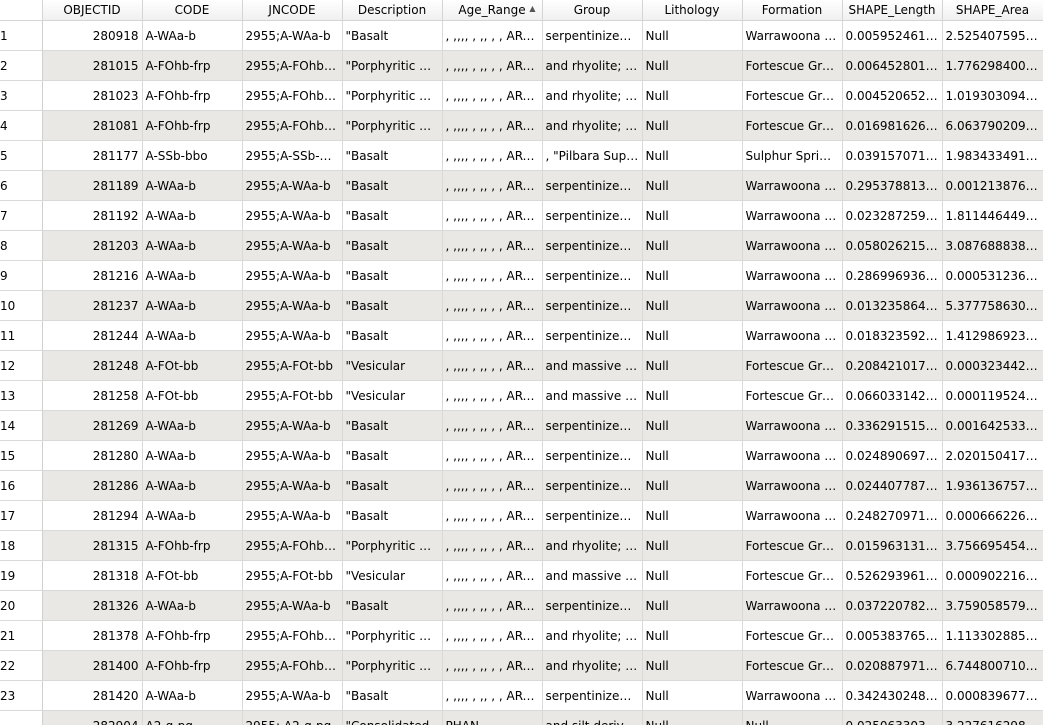  What do you see at coordinates (92, 635) in the screenshot?
I see `cell-objectid: 281378` at bounding box center [92, 635].